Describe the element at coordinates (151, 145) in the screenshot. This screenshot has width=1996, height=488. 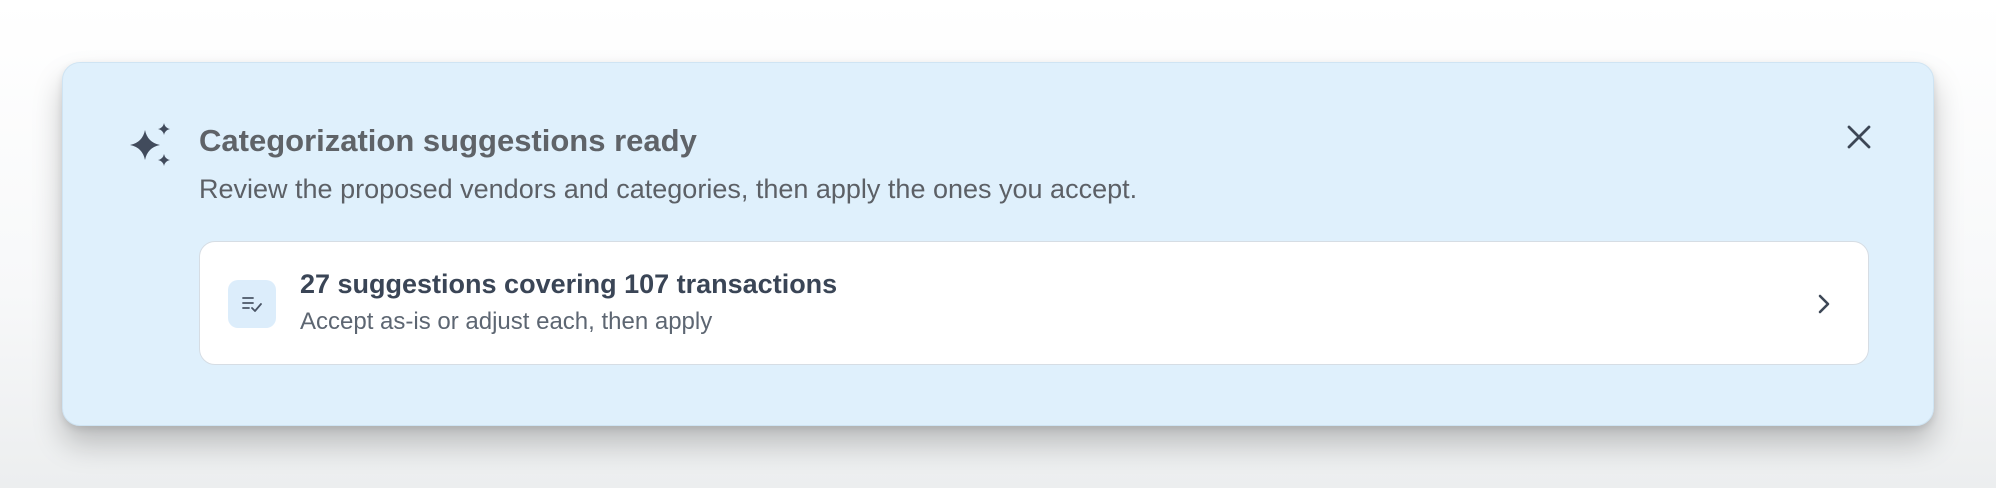
I see `sparkles-icon` at that location.